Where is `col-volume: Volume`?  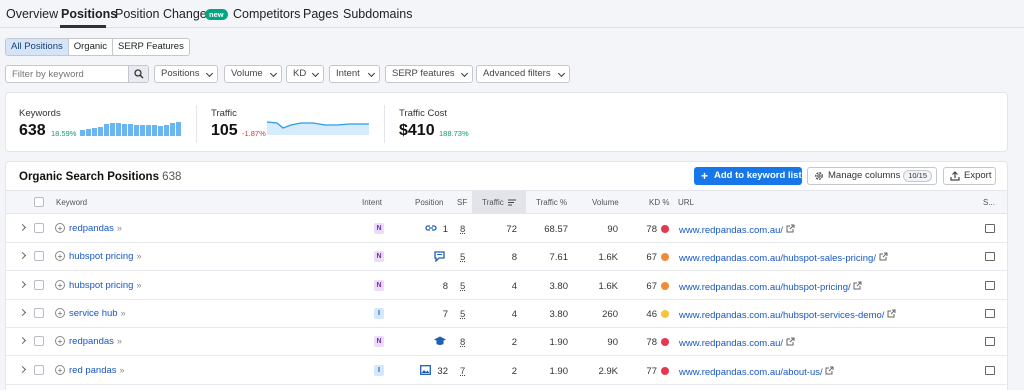 col-volume: Volume is located at coordinates (605, 202).